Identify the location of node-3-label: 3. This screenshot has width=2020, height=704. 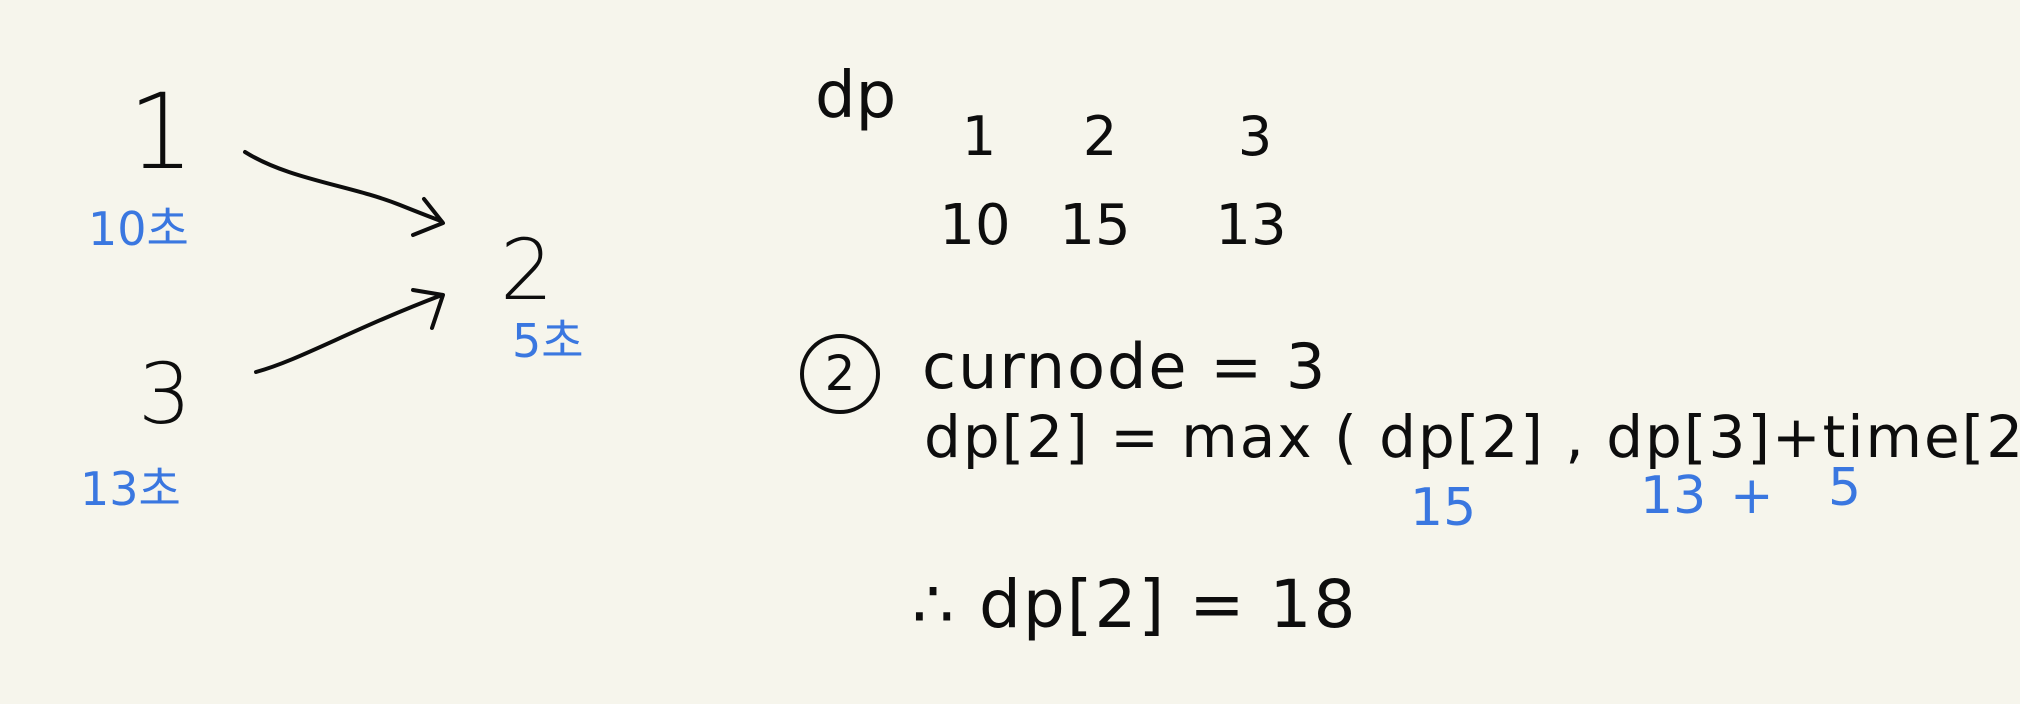
(165, 394).